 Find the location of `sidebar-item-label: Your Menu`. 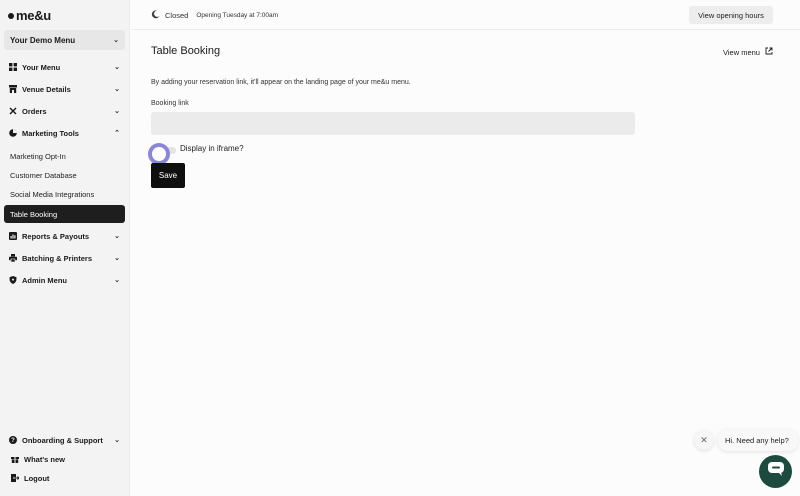

sidebar-item-label: Your Menu is located at coordinates (41, 67).